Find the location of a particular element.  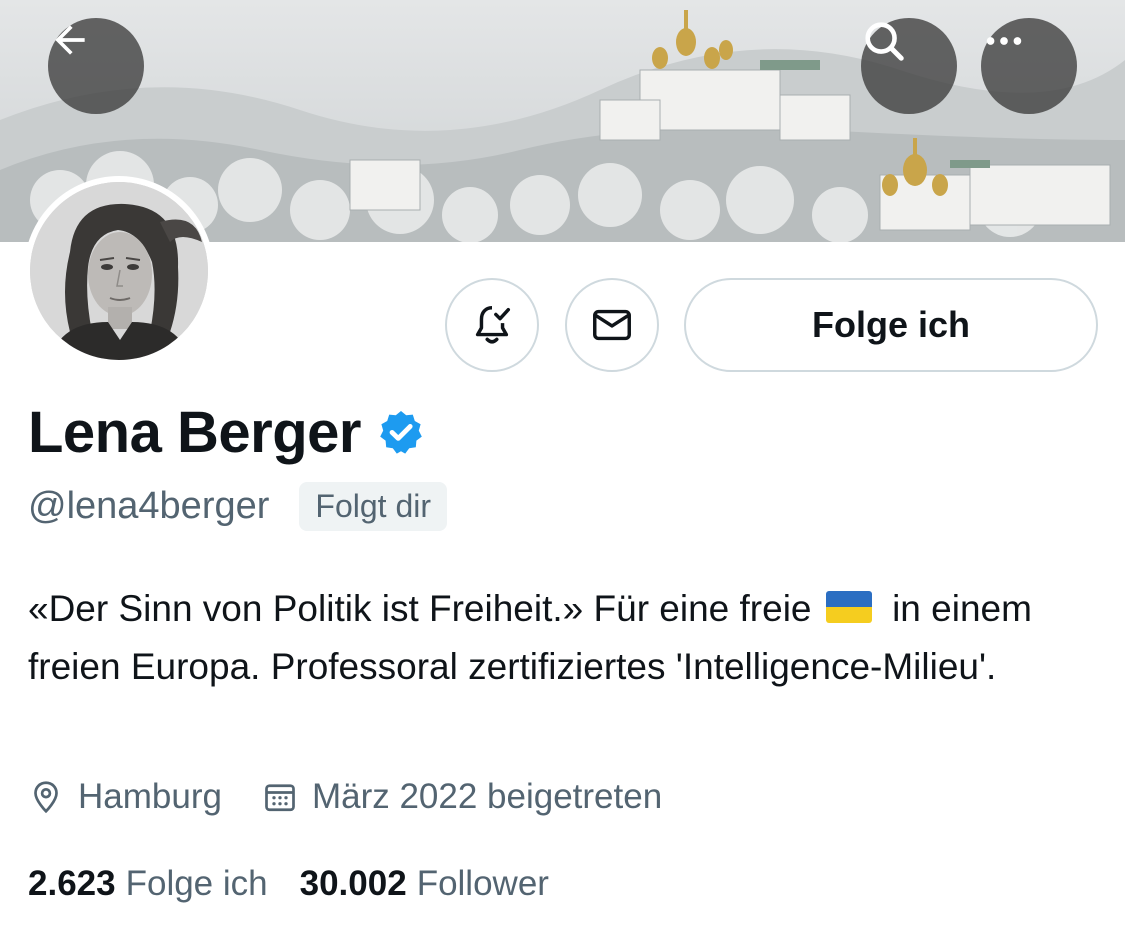

display-name: Lena Berger is located at coordinates (194, 432).